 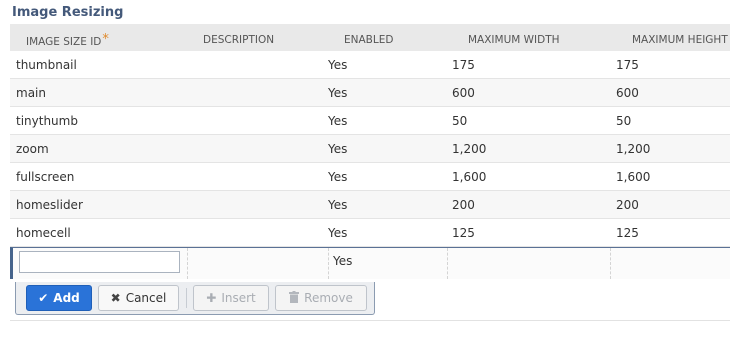 What do you see at coordinates (388, 263) in the screenshot?
I see `new-row-enabled-cell: Yes` at bounding box center [388, 263].